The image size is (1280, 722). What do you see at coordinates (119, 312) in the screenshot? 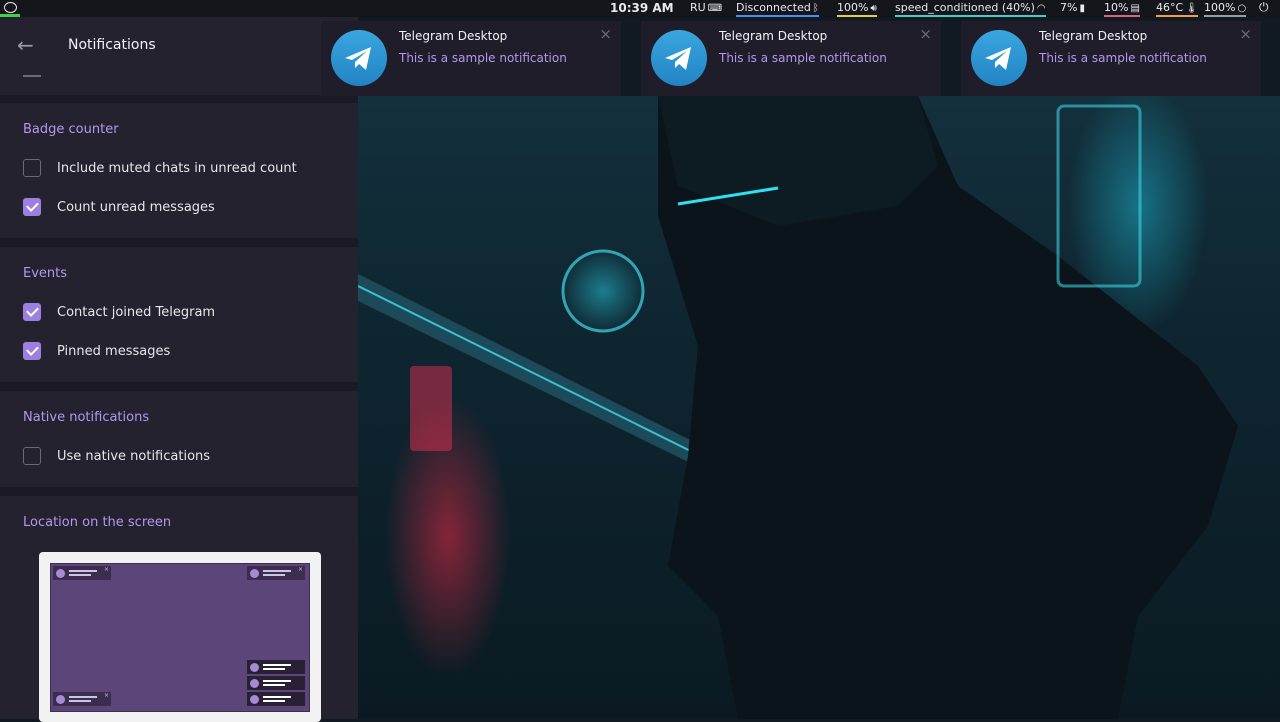
I see `checkbox-contact-joined: Contact joined Telegram` at bounding box center [119, 312].